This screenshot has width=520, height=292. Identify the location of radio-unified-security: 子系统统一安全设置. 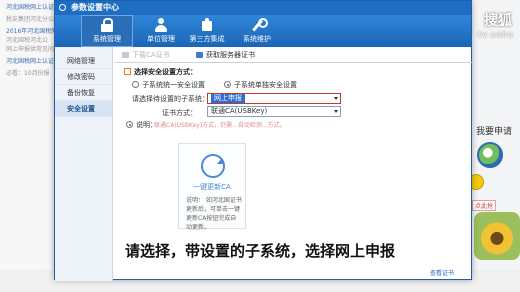
(168, 85).